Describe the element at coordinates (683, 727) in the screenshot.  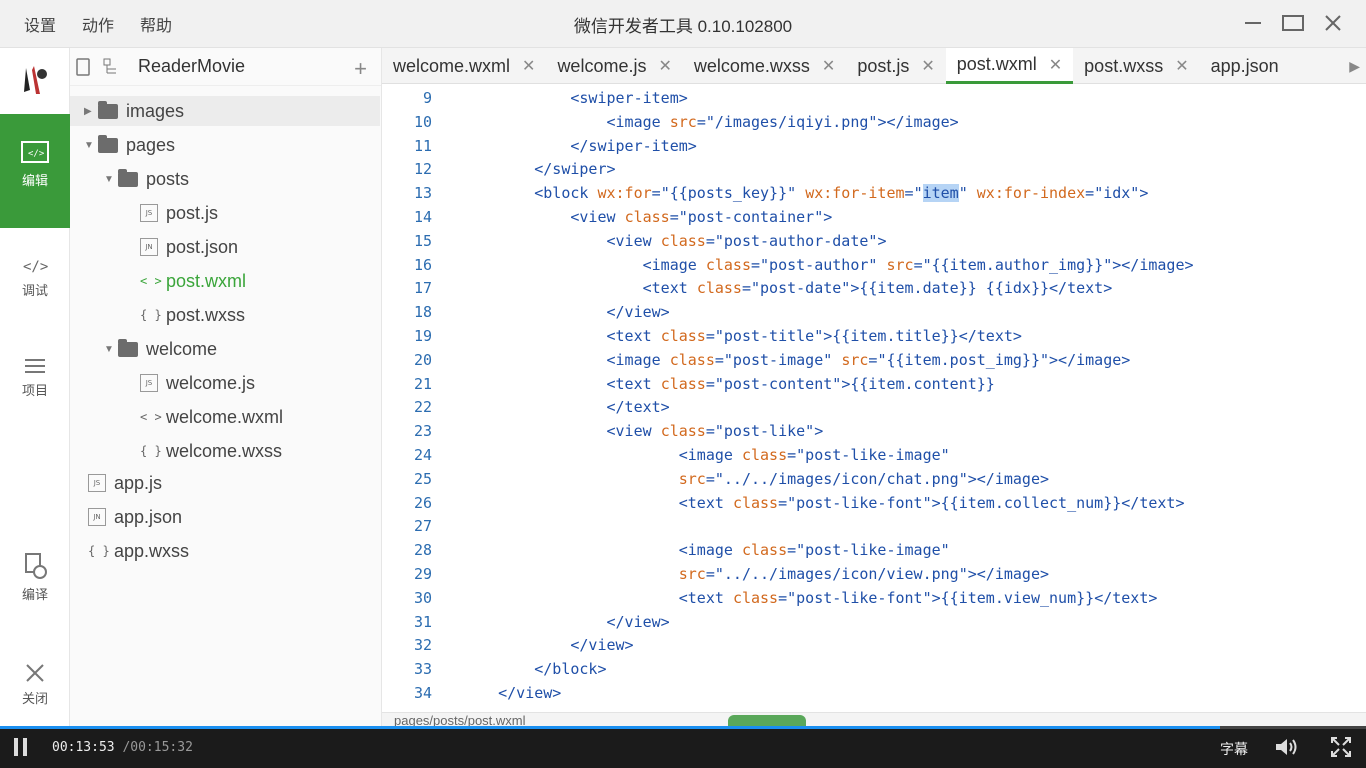
I see `progress-bar` at that location.